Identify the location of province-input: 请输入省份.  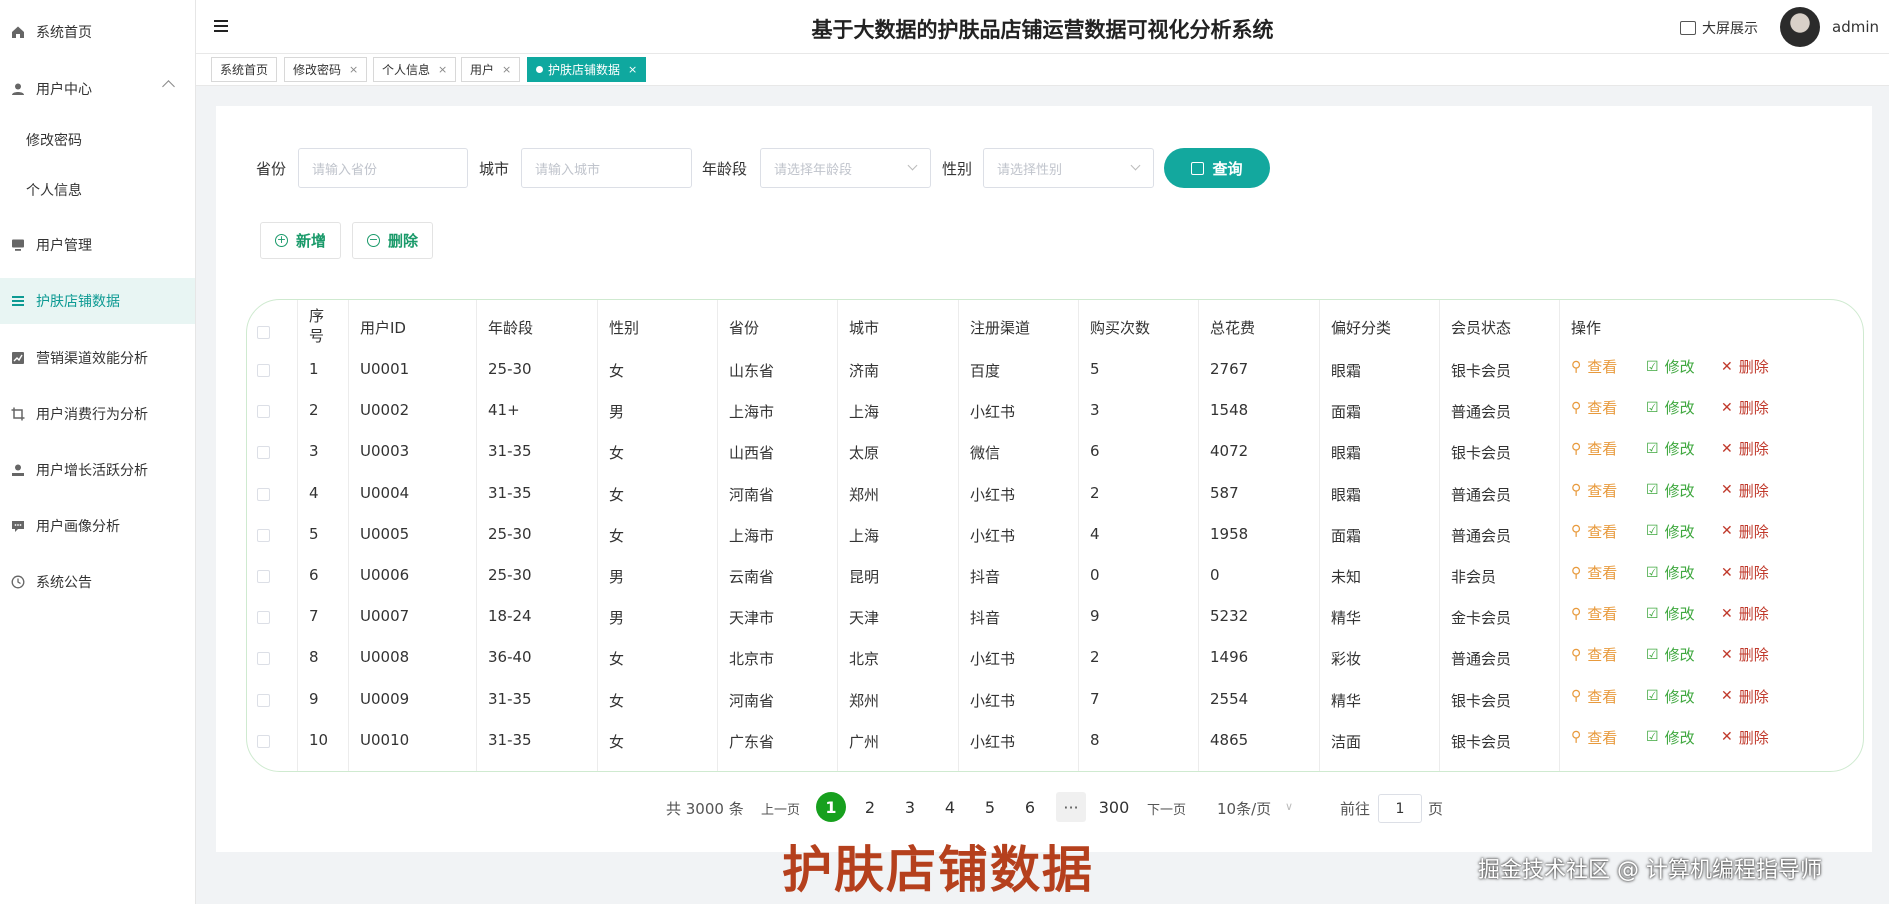
(383, 168).